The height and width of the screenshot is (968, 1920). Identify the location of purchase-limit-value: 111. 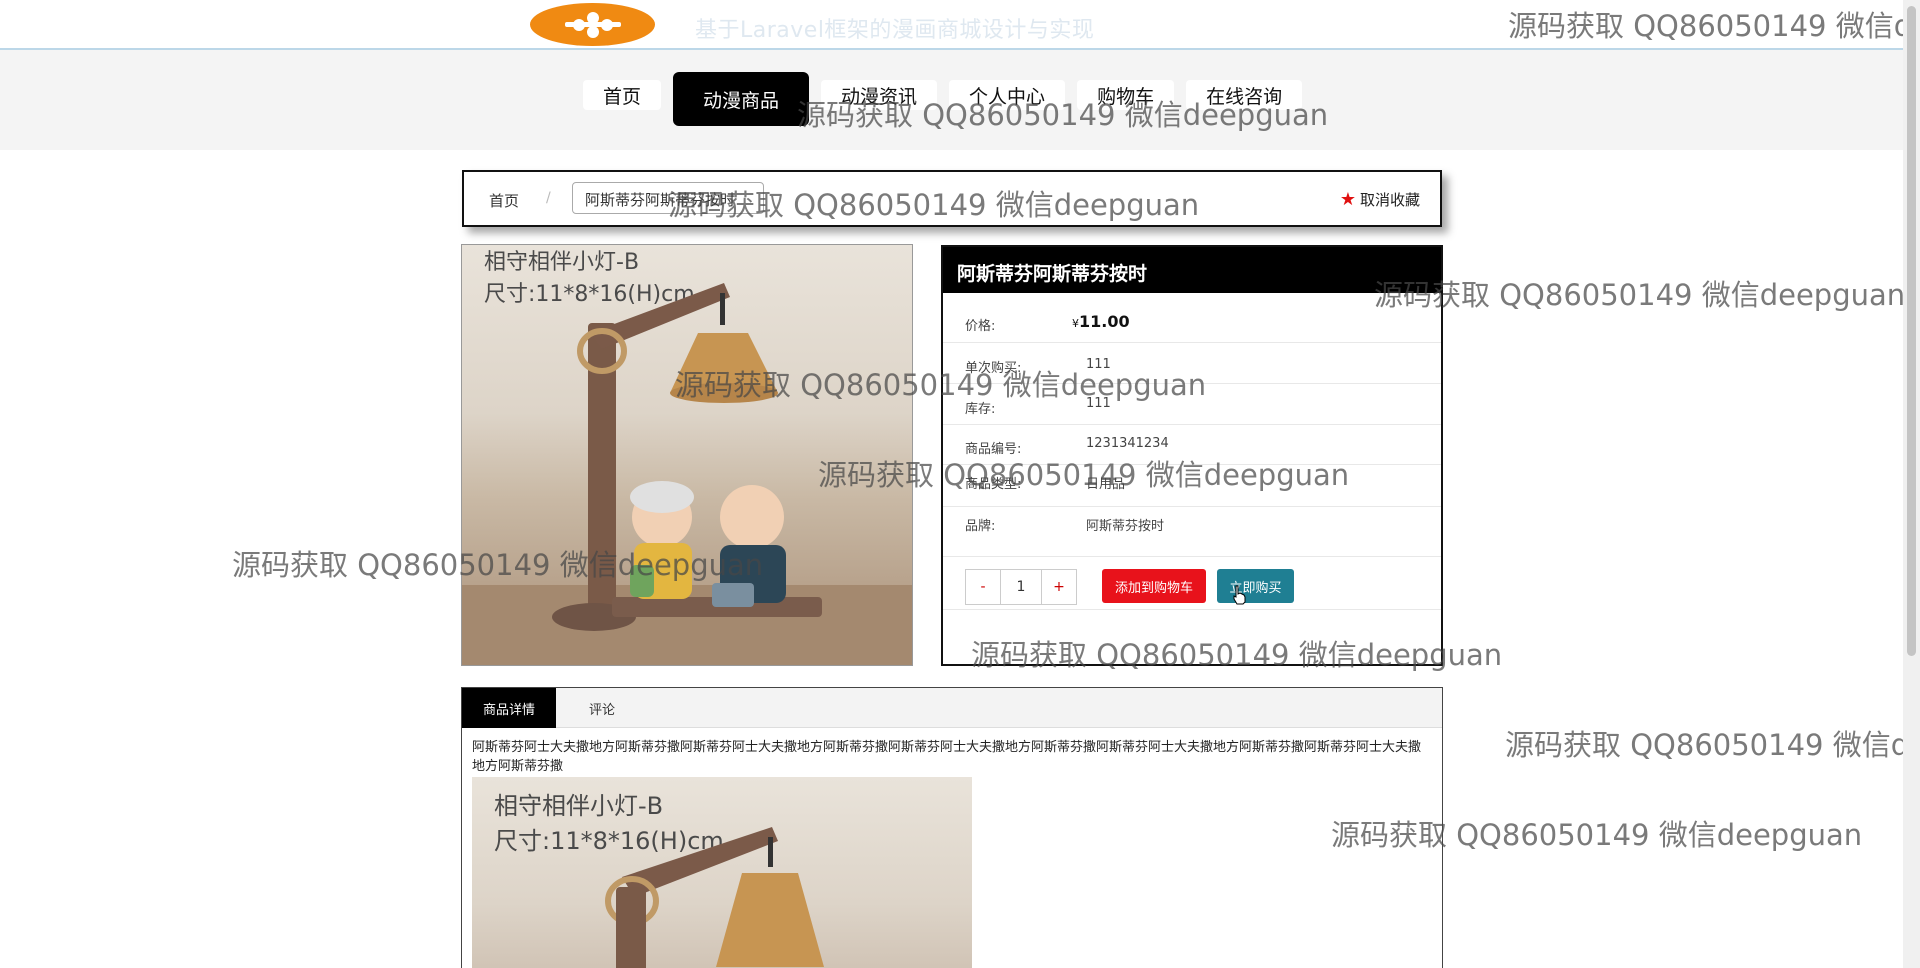
(1098, 364).